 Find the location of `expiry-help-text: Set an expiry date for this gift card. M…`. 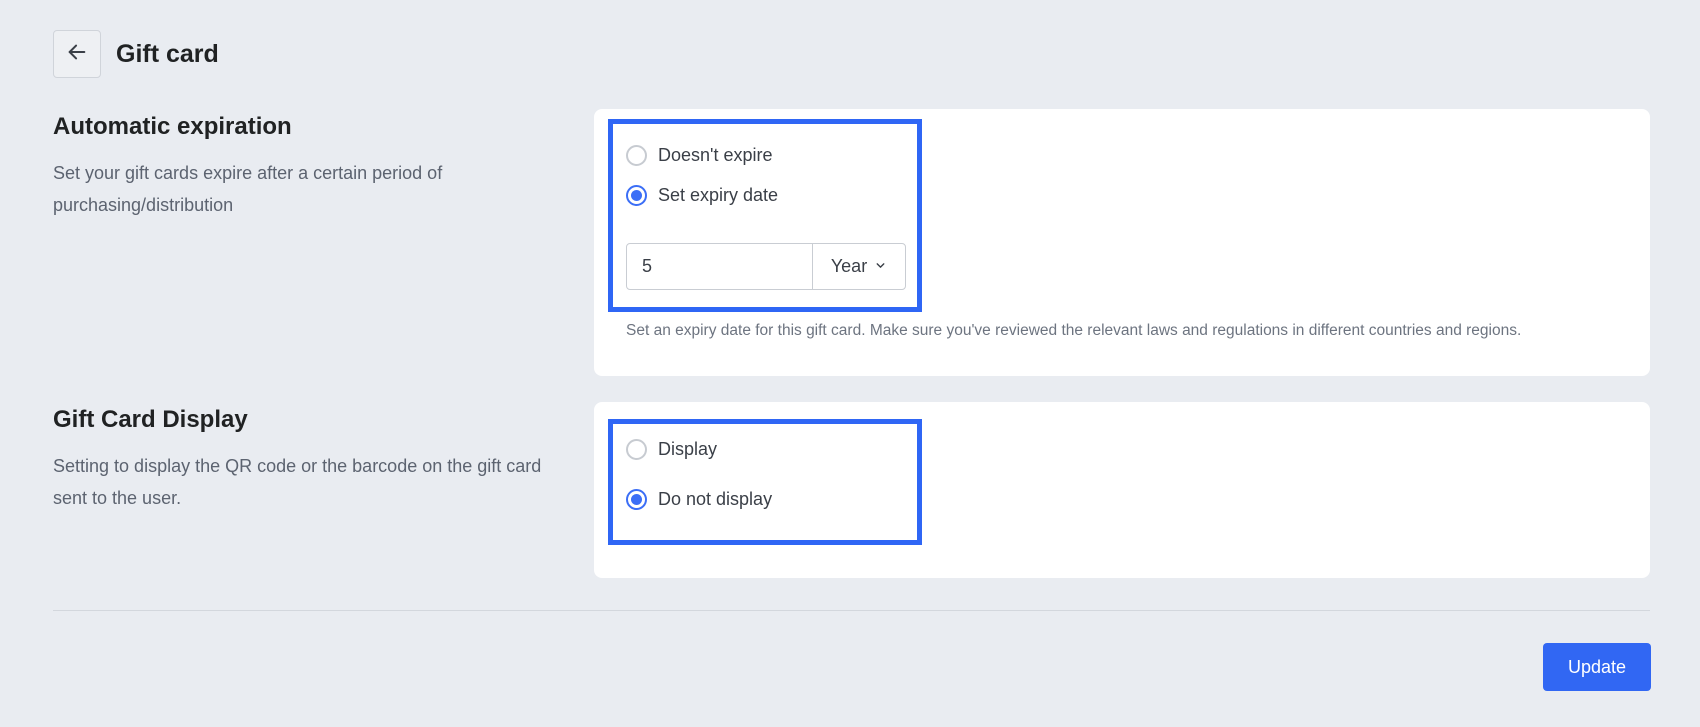

expiry-help-text: Set an expiry date for this gift card. M… is located at coordinates (1074, 330).